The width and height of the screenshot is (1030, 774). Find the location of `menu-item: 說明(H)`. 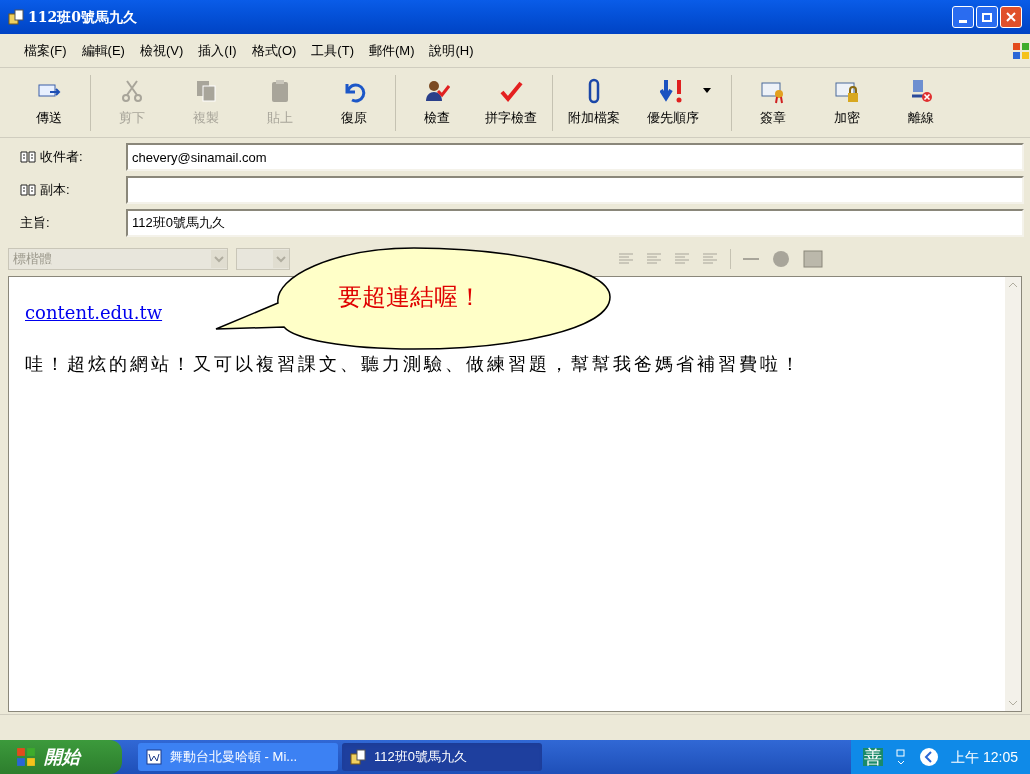

menu-item: 說明(H) is located at coordinates (451, 50).